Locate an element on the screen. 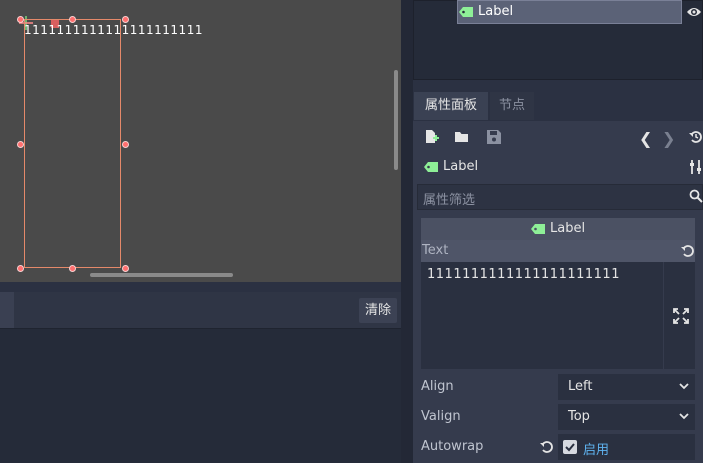 This screenshot has height=463, width=703. tab-node: 节点 is located at coordinates (512, 106).